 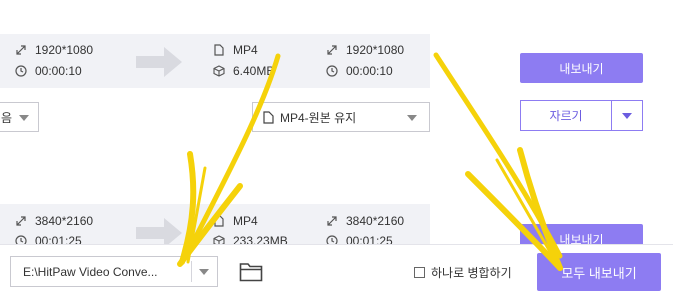 What do you see at coordinates (243, 71) in the screenshot?
I see `output-size-1: 6.40MB` at bounding box center [243, 71].